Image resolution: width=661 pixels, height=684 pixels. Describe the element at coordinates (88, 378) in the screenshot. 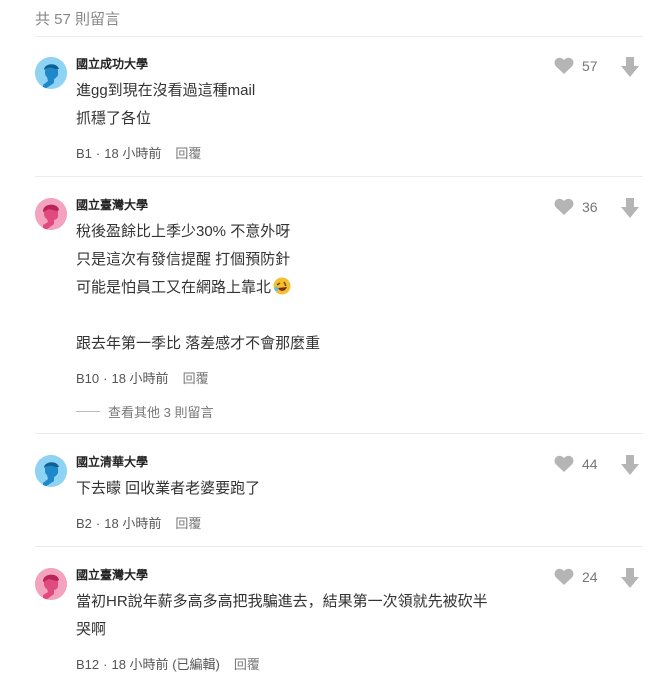

I see `floor-label: B10` at that location.